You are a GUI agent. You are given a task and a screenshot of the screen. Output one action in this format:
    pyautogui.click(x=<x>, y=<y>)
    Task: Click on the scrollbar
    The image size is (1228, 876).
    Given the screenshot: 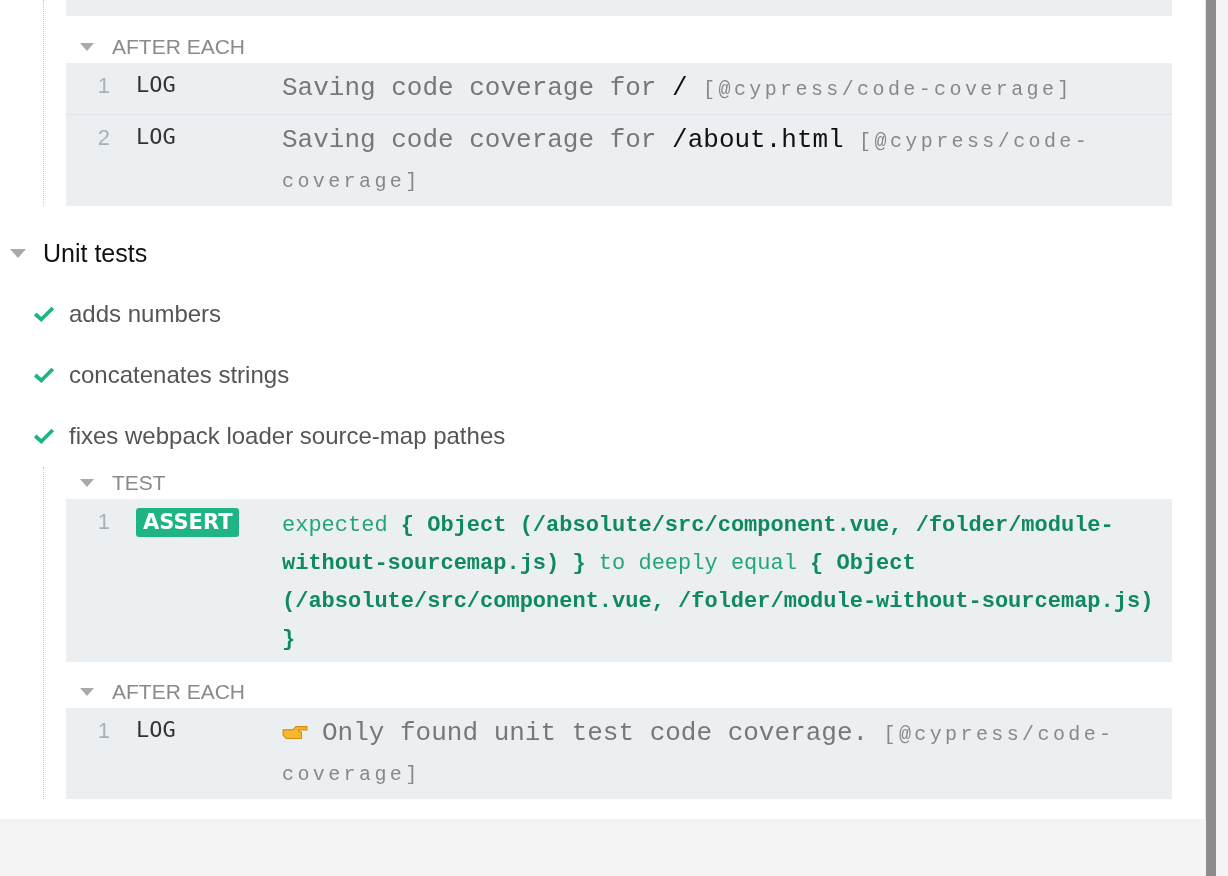 What is the action you would take?
    pyautogui.click(x=1211, y=438)
    